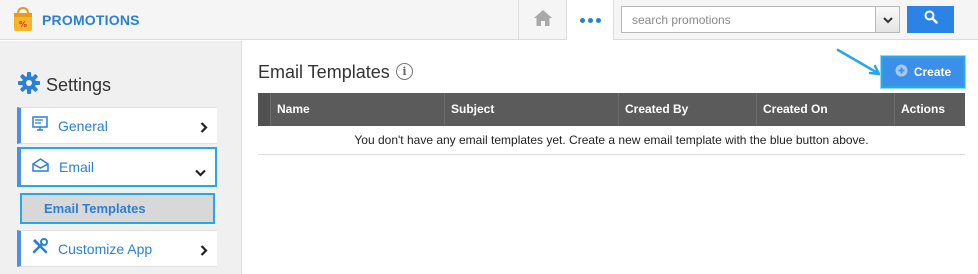  What do you see at coordinates (687, 109) in the screenshot?
I see `column-header-created-by: Created By` at bounding box center [687, 109].